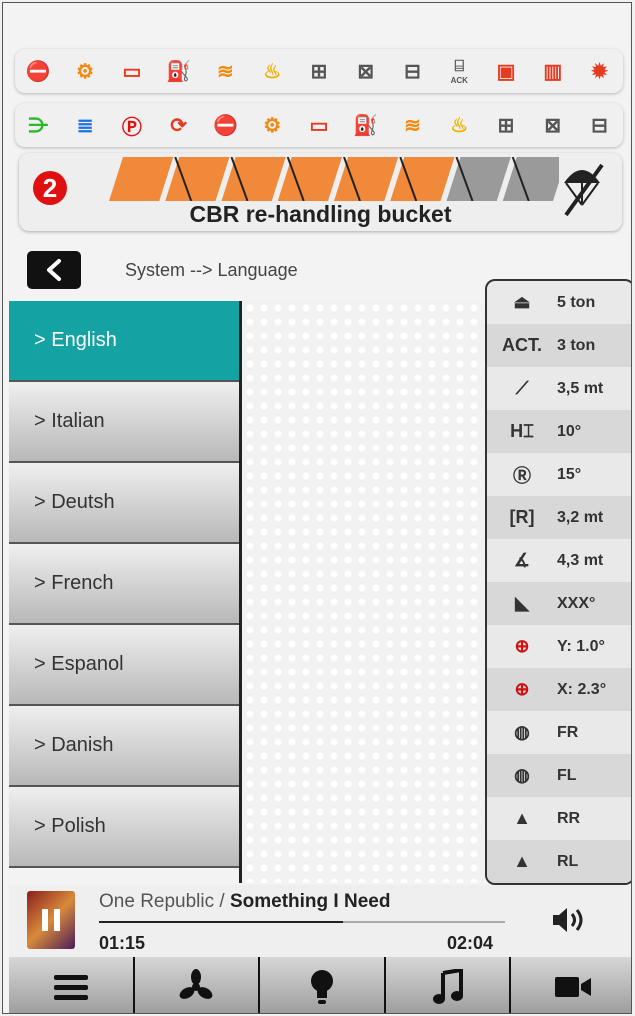  I want to click on battery-icon-2: ▭, so click(319, 125).